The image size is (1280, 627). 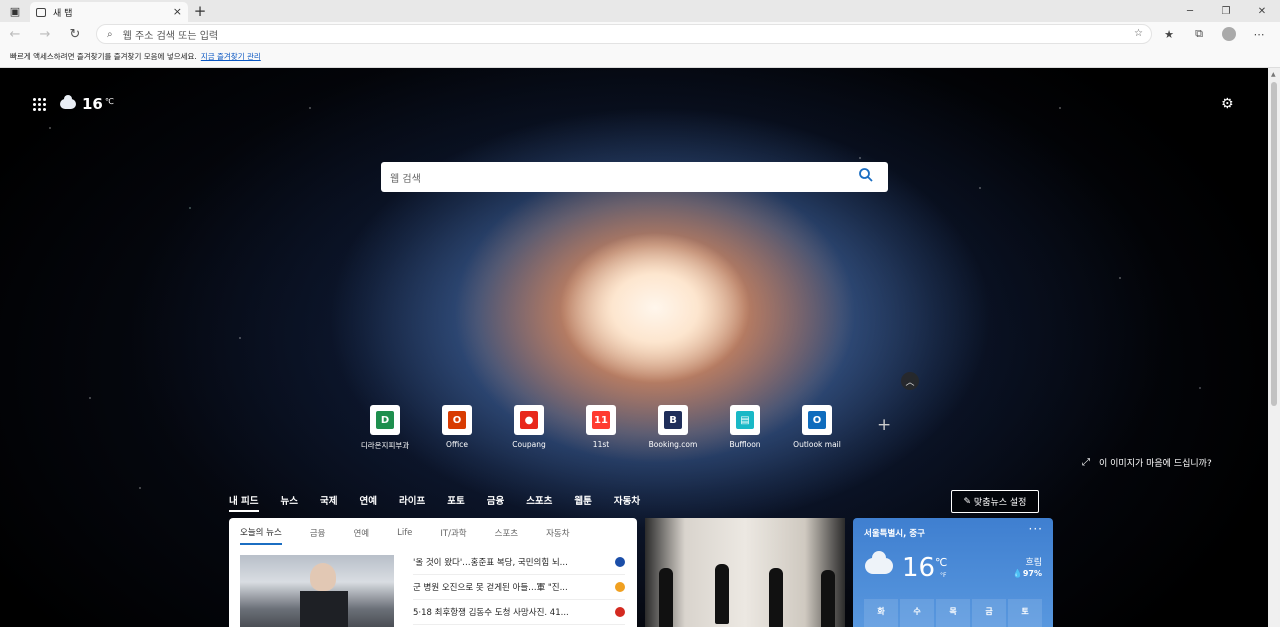 What do you see at coordinates (1155, 464) in the screenshot?
I see `like-image-text: 이 이미지가 마음에 드십니까?` at bounding box center [1155, 464].